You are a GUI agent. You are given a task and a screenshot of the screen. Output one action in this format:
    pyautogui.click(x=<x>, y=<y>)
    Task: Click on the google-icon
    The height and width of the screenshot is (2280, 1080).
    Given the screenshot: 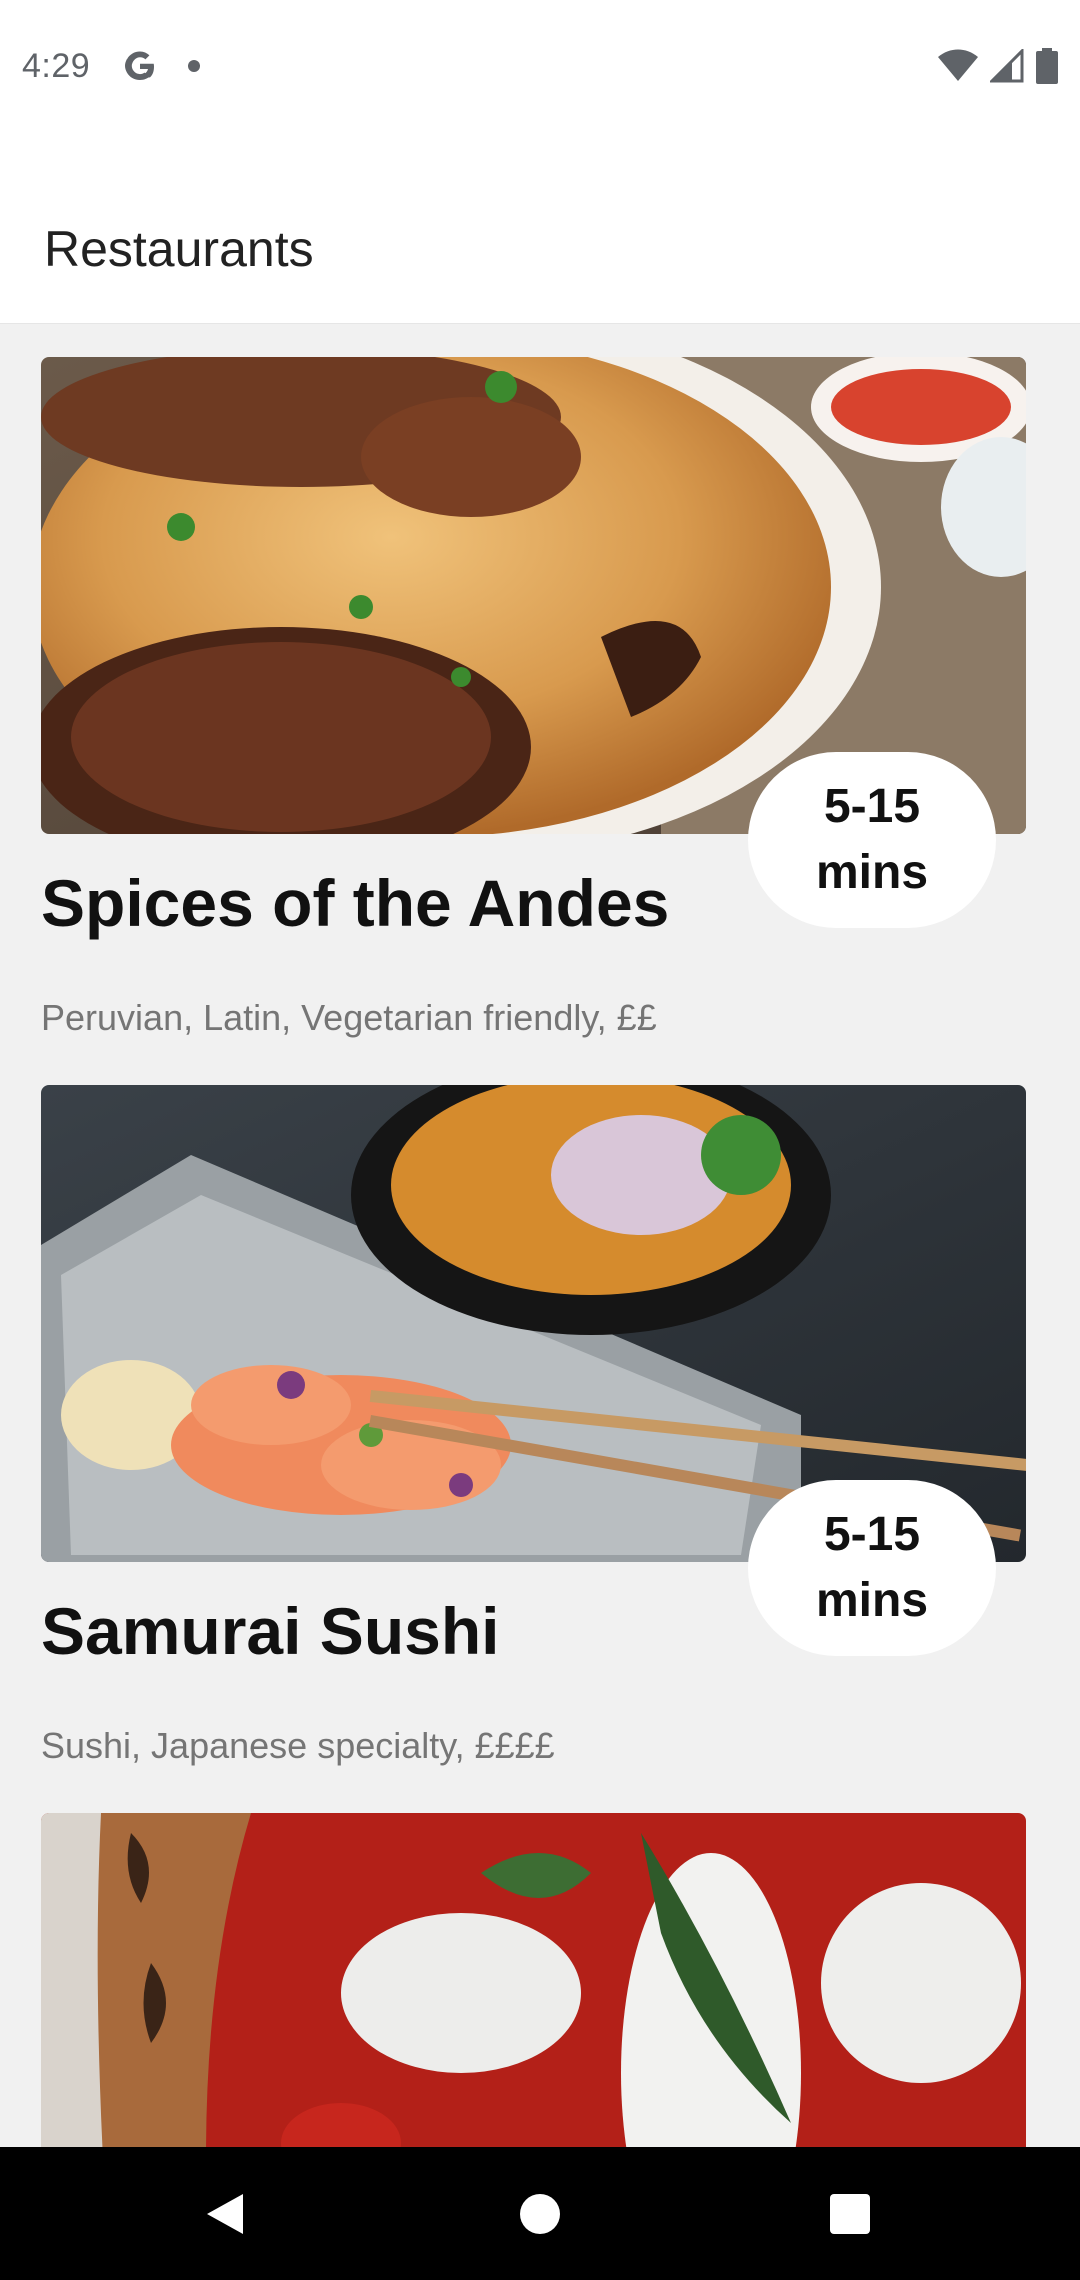 What is the action you would take?
    pyautogui.click(x=140, y=65)
    